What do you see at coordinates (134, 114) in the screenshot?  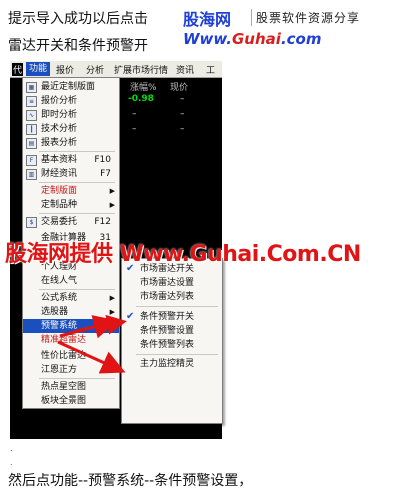 I see `row-2-change: –` at bounding box center [134, 114].